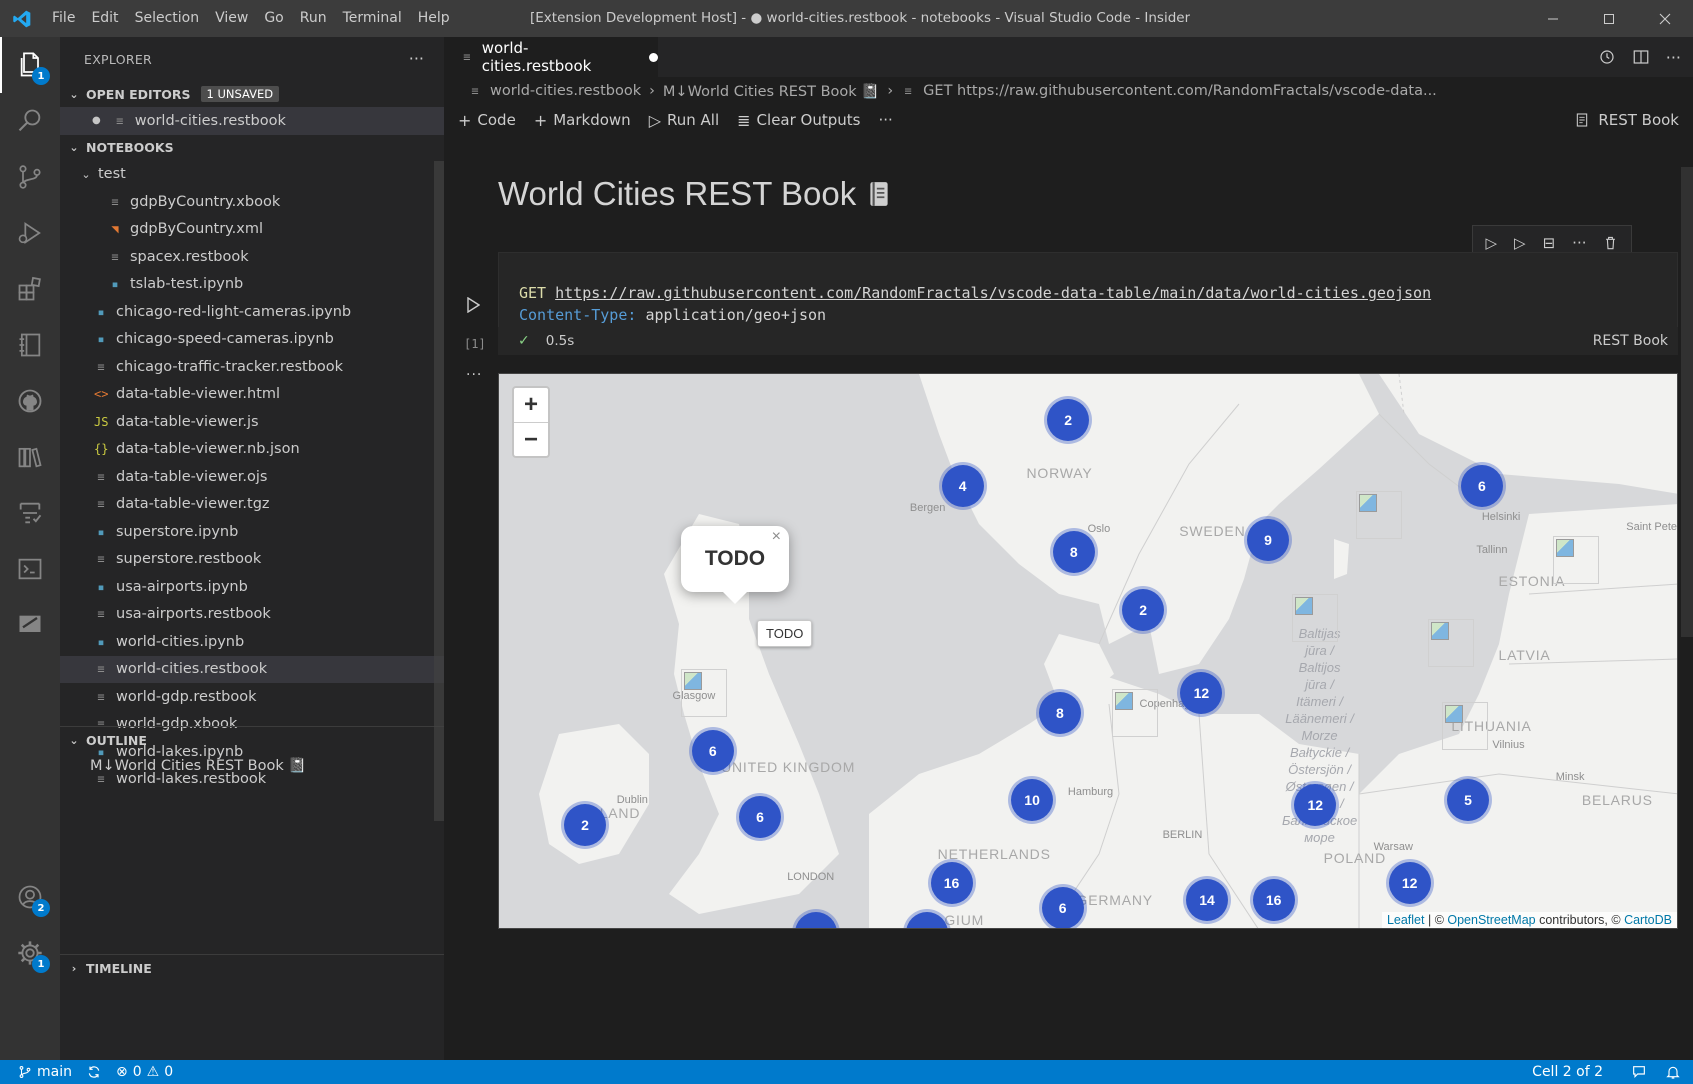  What do you see at coordinates (252, 560) in the screenshot?
I see `file-item: ≡ superstore.restbook` at bounding box center [252, 560].